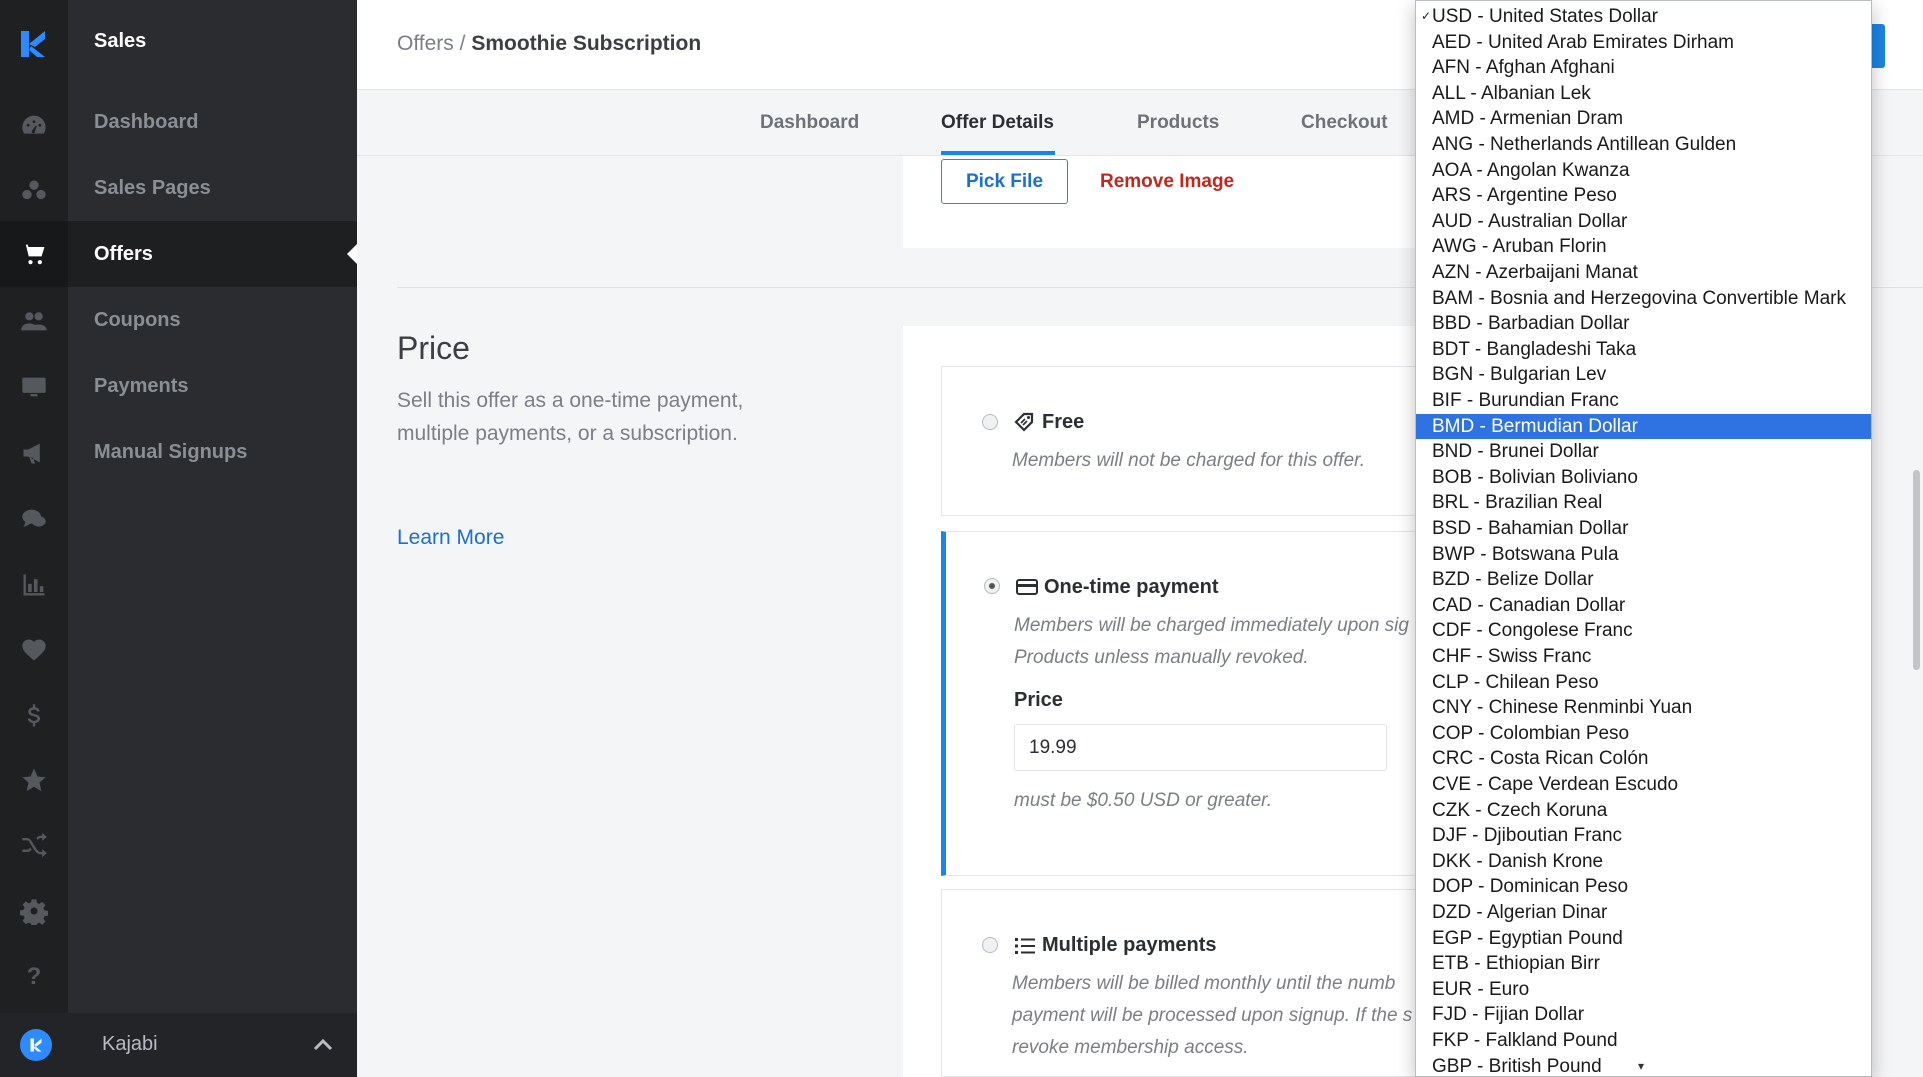  What do you see at coordinates (1643, 990) in the screenshot?
I see `currency-option: EUR - Euro` at bounding box center [1643, 990].